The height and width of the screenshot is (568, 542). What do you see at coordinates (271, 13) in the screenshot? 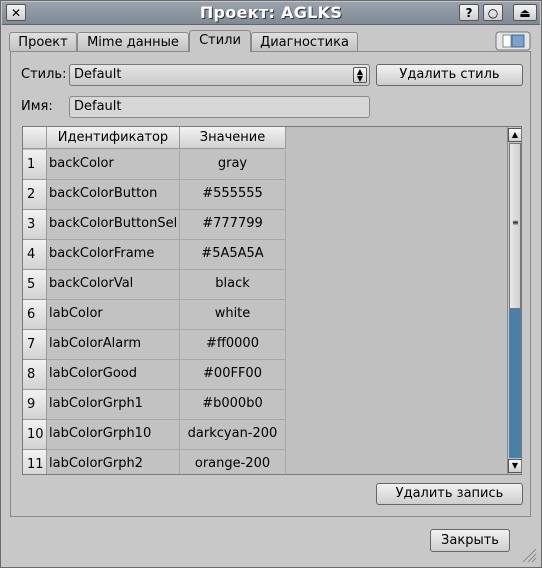
I see `titlebar: ✕ Проект: AGLKS ? ○ ⏏` at bounding box center [271, 13].